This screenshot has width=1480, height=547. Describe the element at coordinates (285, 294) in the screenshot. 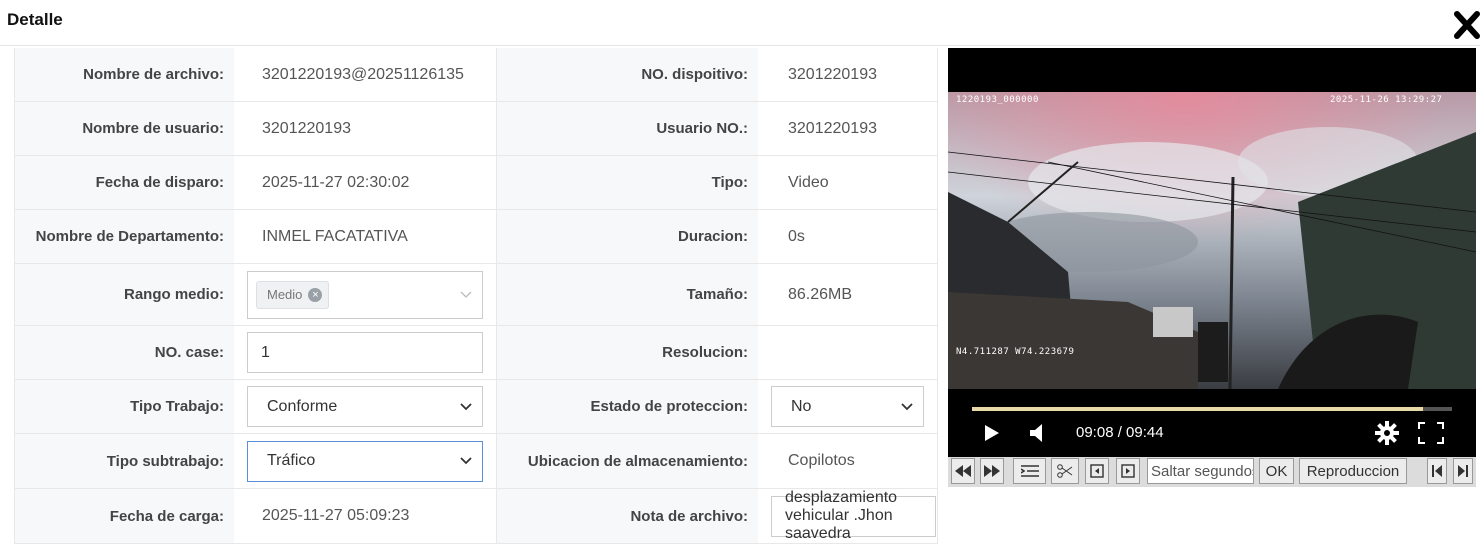

I see `media-range-tag-label: Medio` at that location.